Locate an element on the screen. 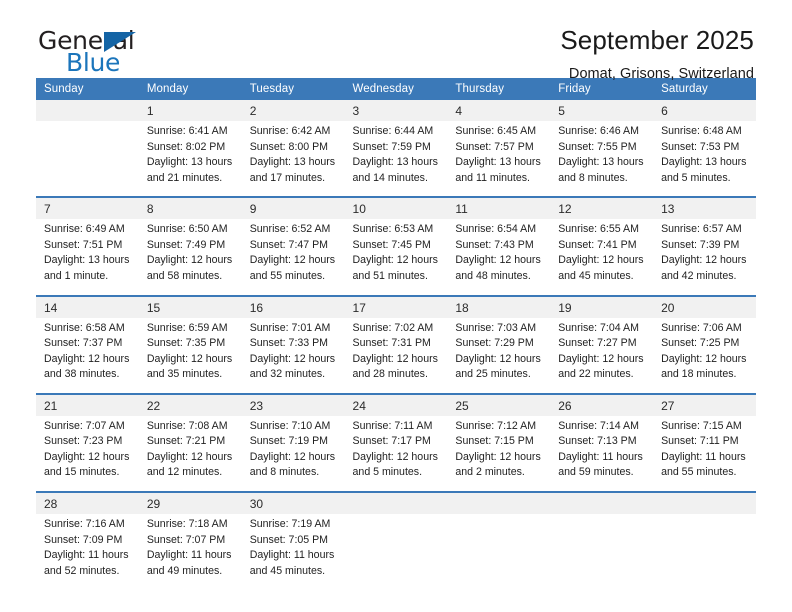 Image resolution: width=792 pixels, height=612 pixels. day-number-cell: 19 is located at coordinates (602, 306).